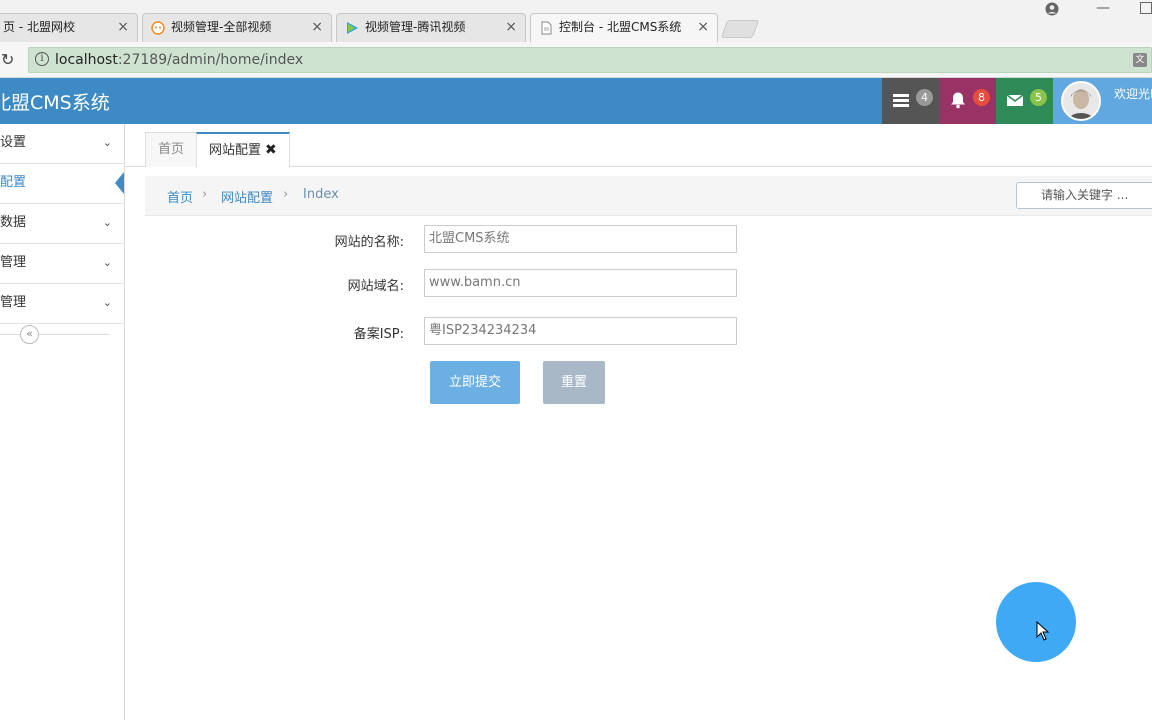 The width and height of the screenshot is (1152, 720). I want to click on browser-tab-tencent-videos: 视频管理-腾讯视频 ×, so click(431, 27).